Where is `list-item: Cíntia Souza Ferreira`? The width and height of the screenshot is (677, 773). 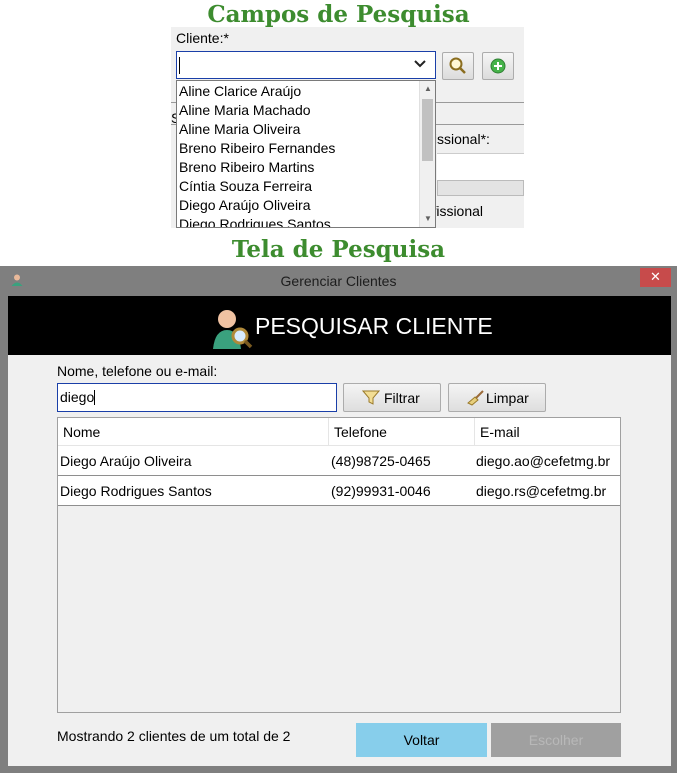 list-item: Cíntia Souza Ferreira is located at coordinates (245, 186).